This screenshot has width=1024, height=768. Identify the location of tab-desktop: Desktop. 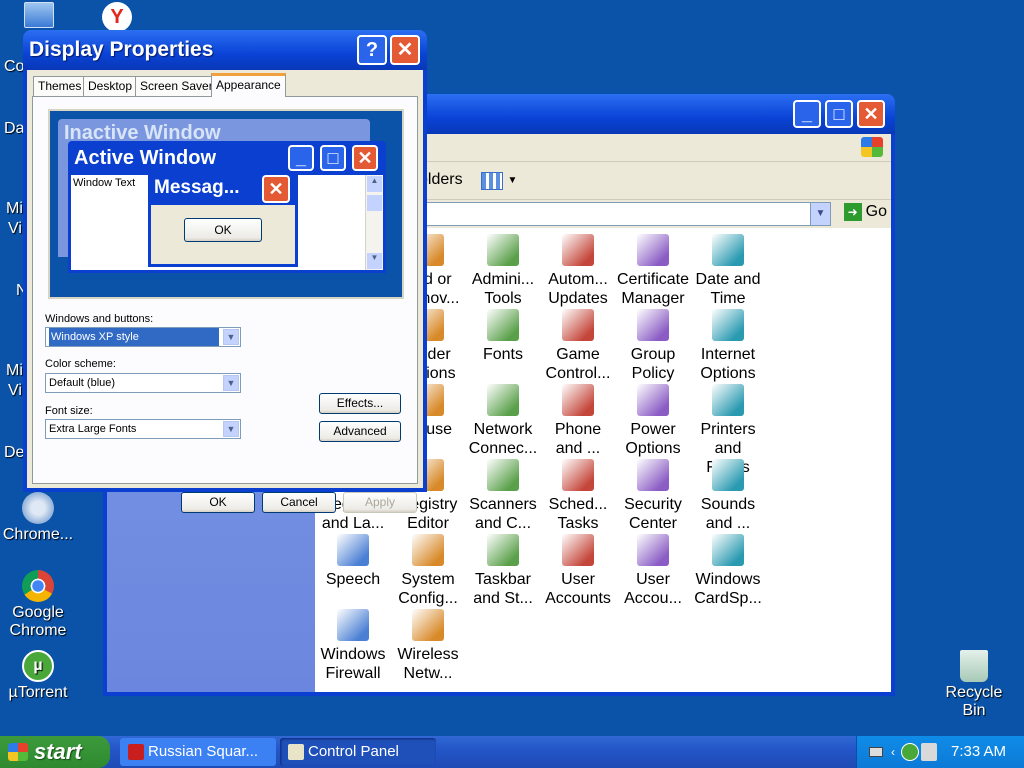
(110, 86).